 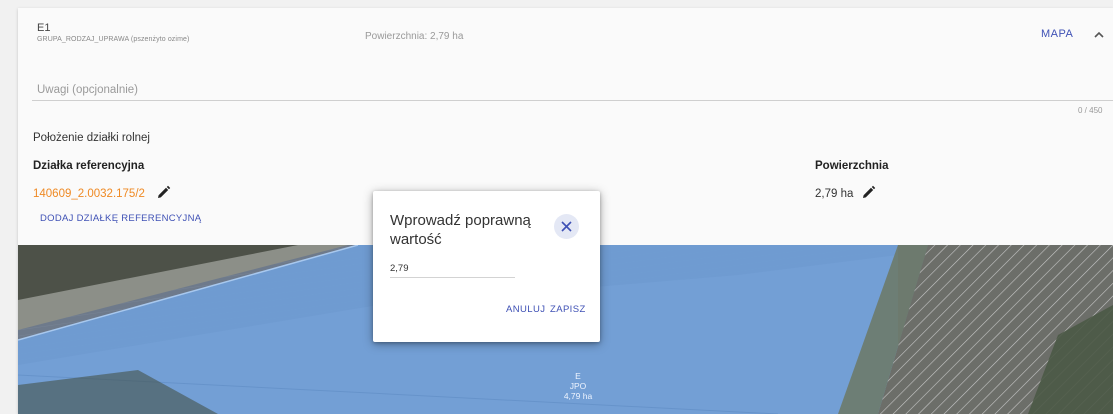 I want to click on char-counter: 0 / 450, so click(x=1090, y=110).